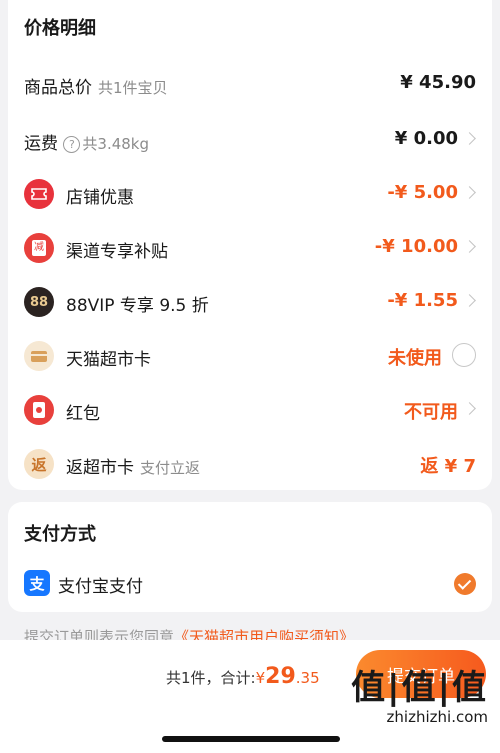 The height and width of the screenshot is (753, 500). I want to click on shipping-row: 运费 ? 共3.48kg ¥ 0.00, so click(250, 140).